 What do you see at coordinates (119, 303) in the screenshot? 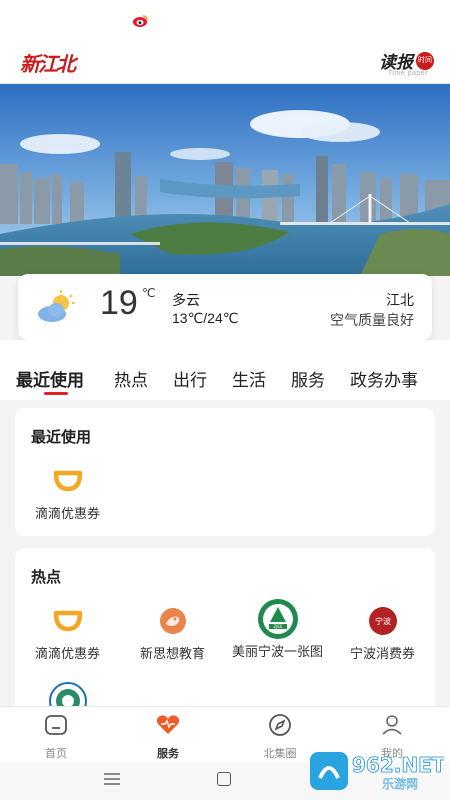
I see `temperature: 19` at bounding box center [119, 303].